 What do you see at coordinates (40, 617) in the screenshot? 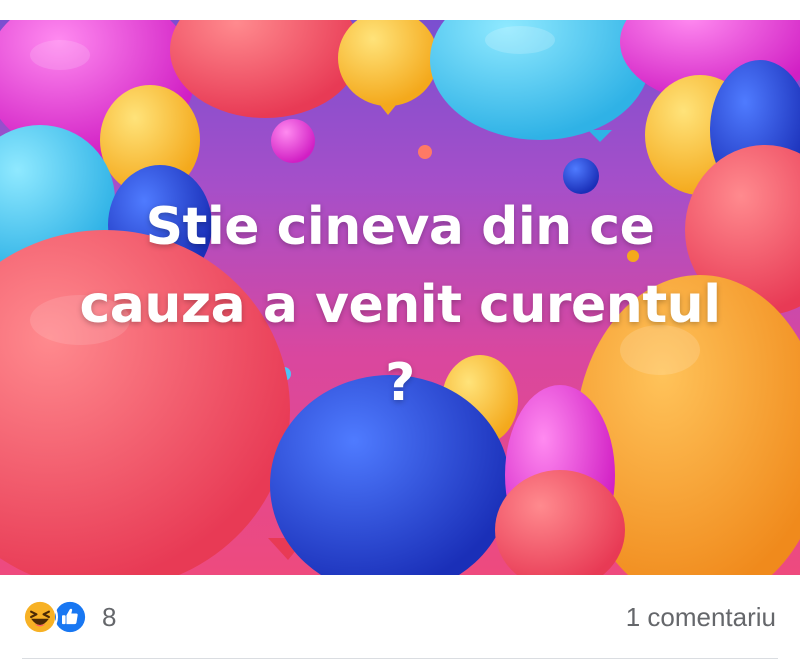
I see `haha-icon` at bounding box center [40, 617].